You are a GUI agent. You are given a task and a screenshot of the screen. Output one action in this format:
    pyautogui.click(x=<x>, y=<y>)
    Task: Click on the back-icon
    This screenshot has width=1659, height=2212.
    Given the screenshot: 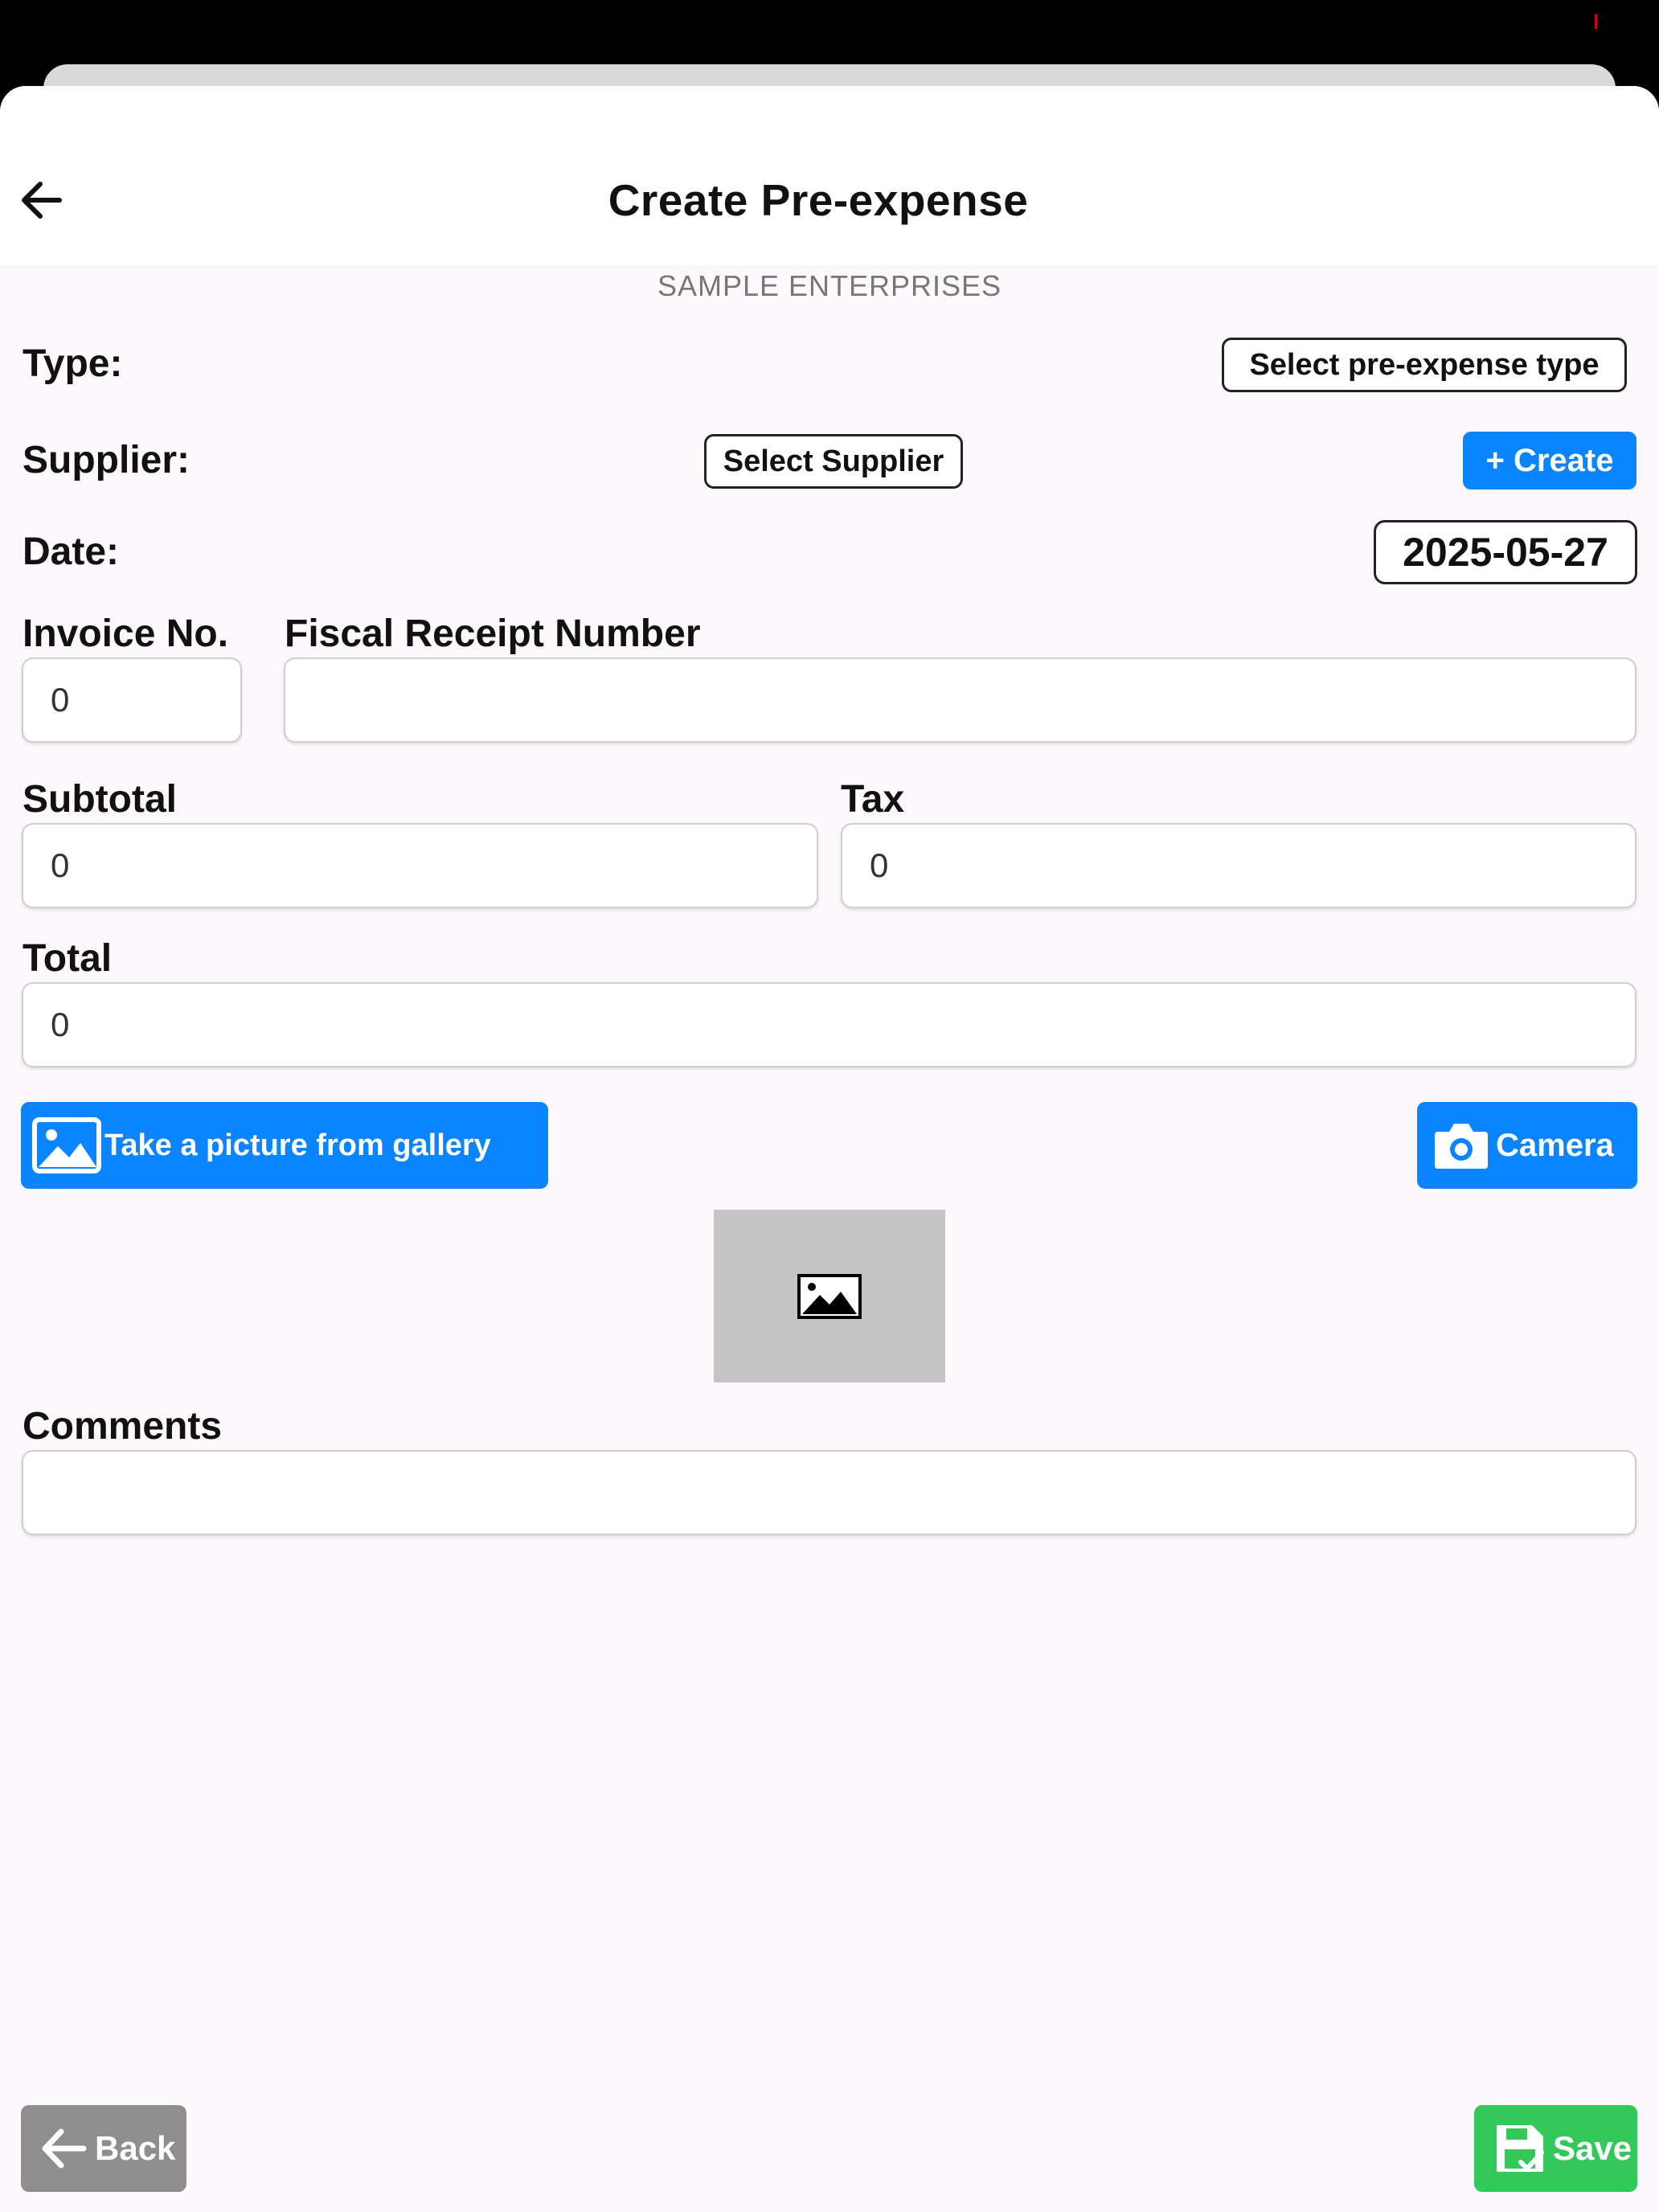 What is the action you would take?
    pyautogui.click(x=64, y=2148)
    